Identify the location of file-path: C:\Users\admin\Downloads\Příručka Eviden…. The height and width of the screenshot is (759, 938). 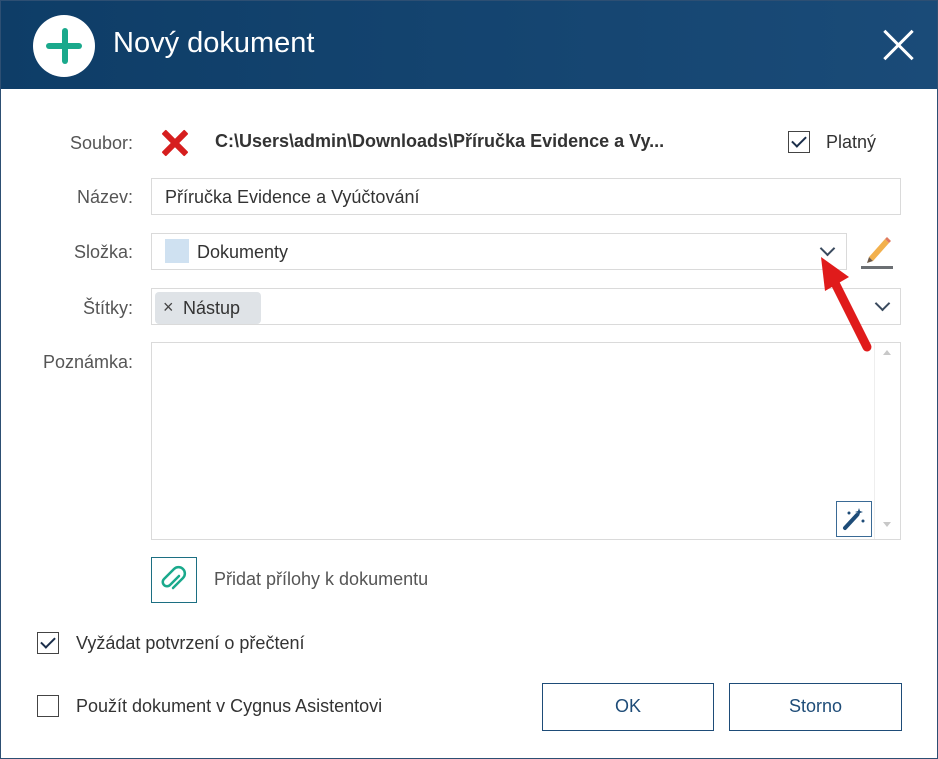
(440, 141).